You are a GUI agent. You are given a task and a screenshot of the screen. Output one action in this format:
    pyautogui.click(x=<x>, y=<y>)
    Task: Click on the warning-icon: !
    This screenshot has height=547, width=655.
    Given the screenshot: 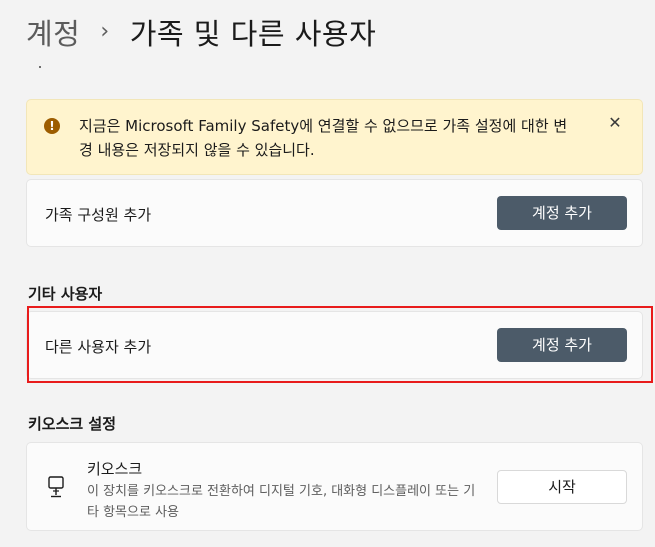 What is the action you would take?
    pyautogui.click(x=52, y=126)
    